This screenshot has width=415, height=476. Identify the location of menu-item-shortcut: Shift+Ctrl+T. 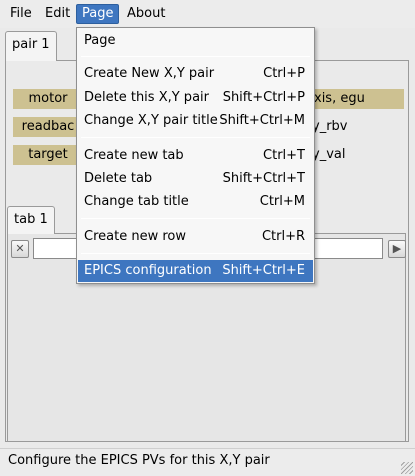
(263, 178).